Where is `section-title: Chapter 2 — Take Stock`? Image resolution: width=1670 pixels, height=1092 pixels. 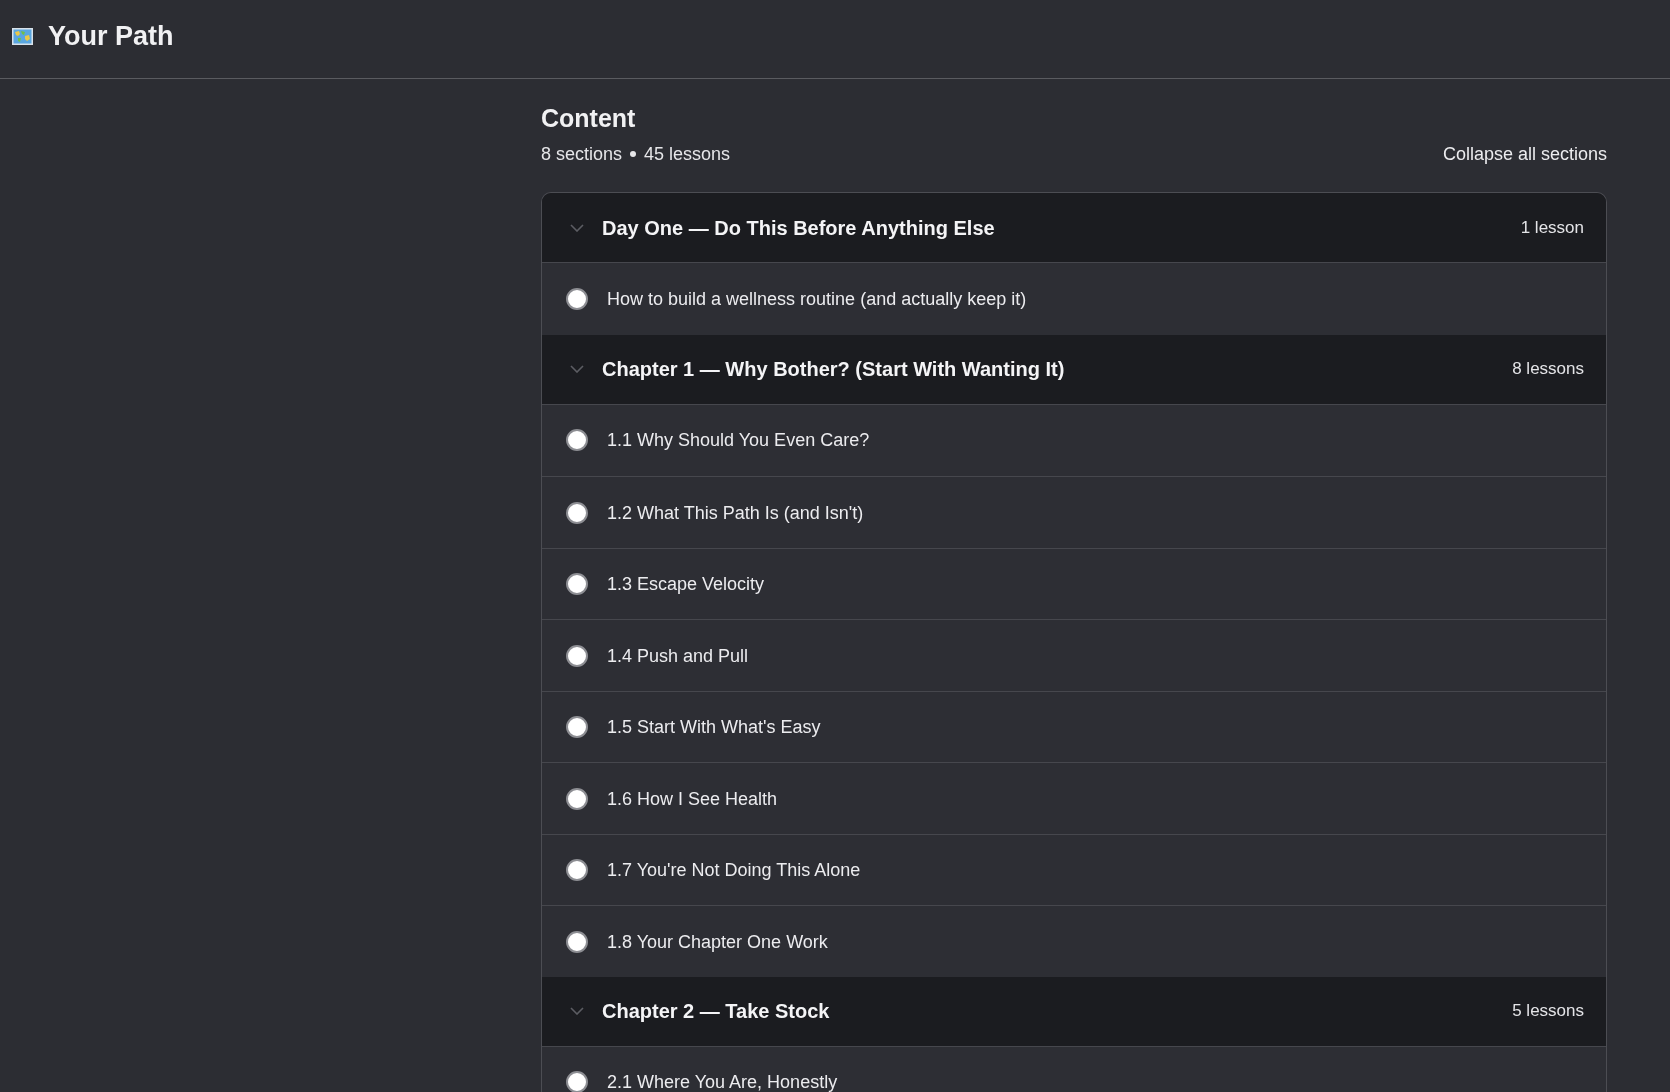
section-title: Chapter 2 — Take Stock is located at coordinates (716, 1011).